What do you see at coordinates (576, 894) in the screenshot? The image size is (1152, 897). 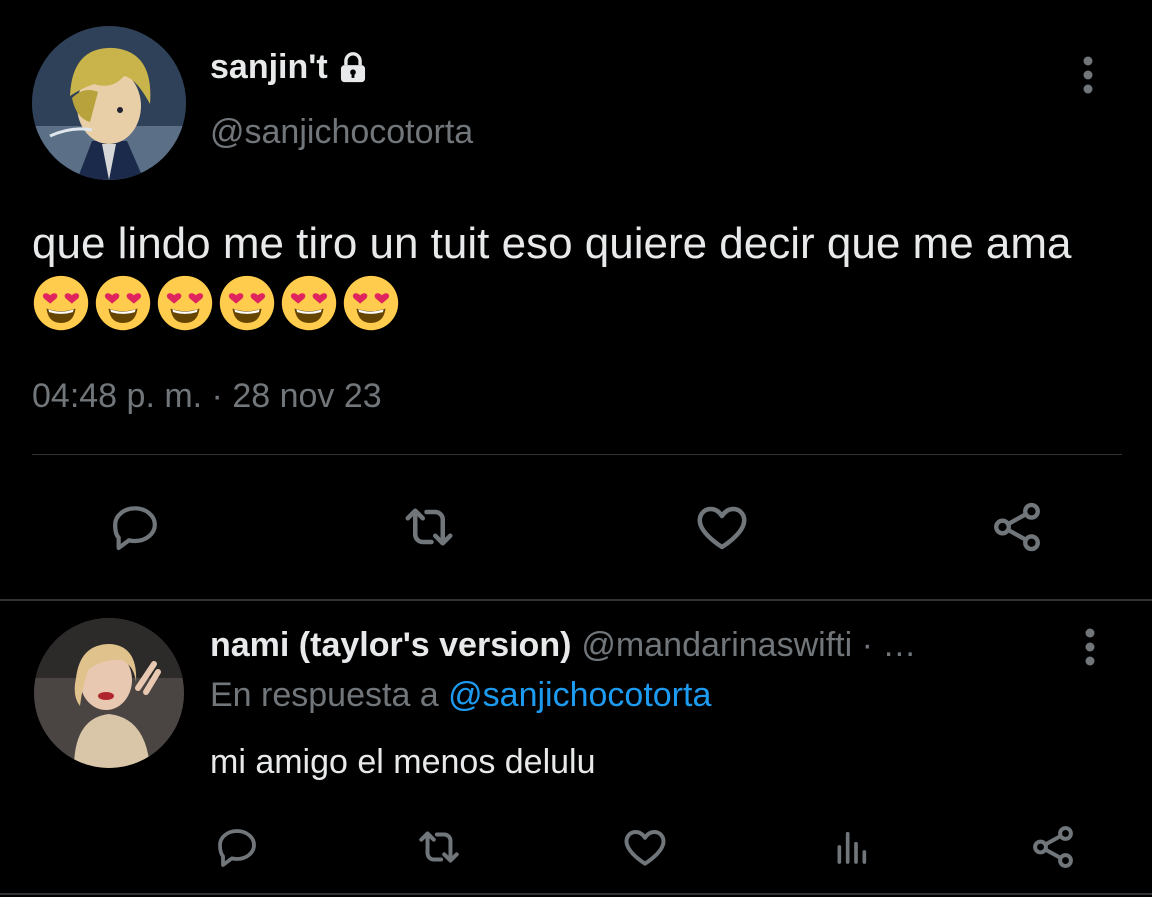 I see `bottom-divider` at bounding box center [576, 894].